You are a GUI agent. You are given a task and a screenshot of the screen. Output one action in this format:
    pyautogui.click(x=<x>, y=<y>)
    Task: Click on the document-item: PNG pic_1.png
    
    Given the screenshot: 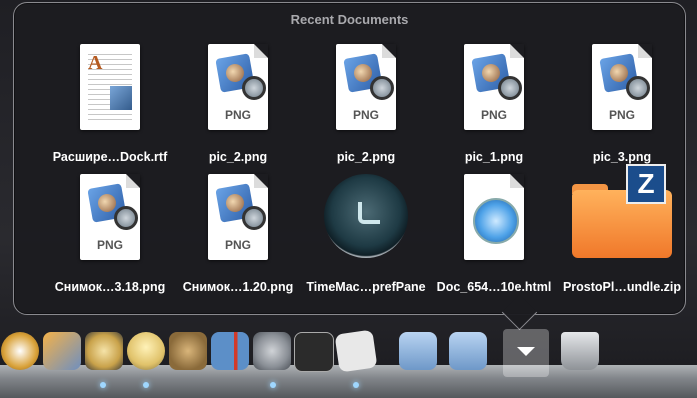 What is the action you would take?
    pyautogui.click(x=494, y=102)
    